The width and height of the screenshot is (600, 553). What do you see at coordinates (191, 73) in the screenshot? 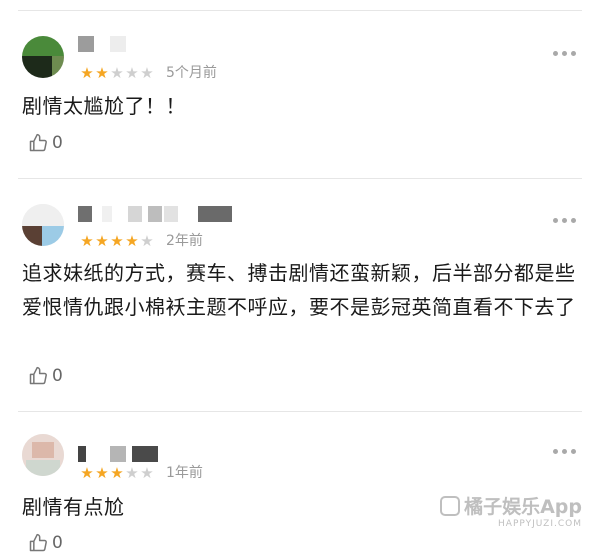
I see `review-time: 5个月前` at bounding box center [191, 73].